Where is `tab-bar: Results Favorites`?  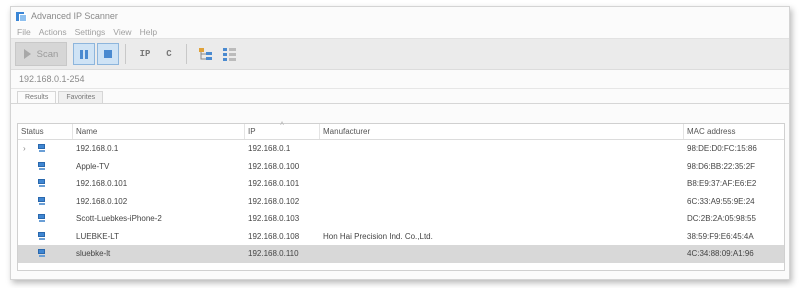 tab-bar: Results Favorites is located at coordinates (400, 96).